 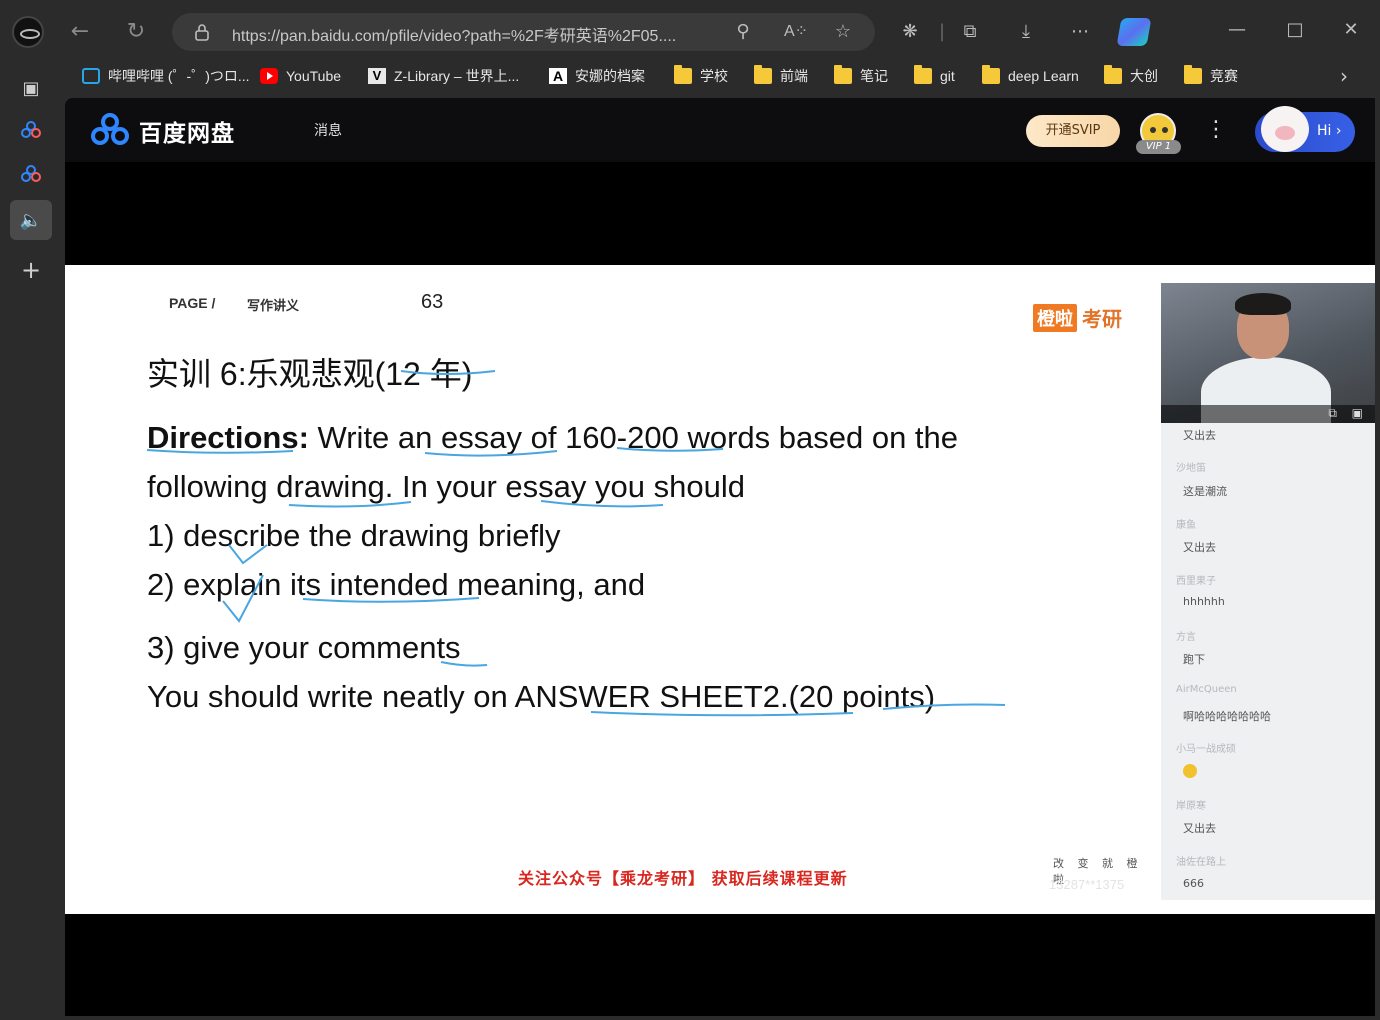 I want to click on user-watermark: 13287**1375, so click(x=1087, y=884).